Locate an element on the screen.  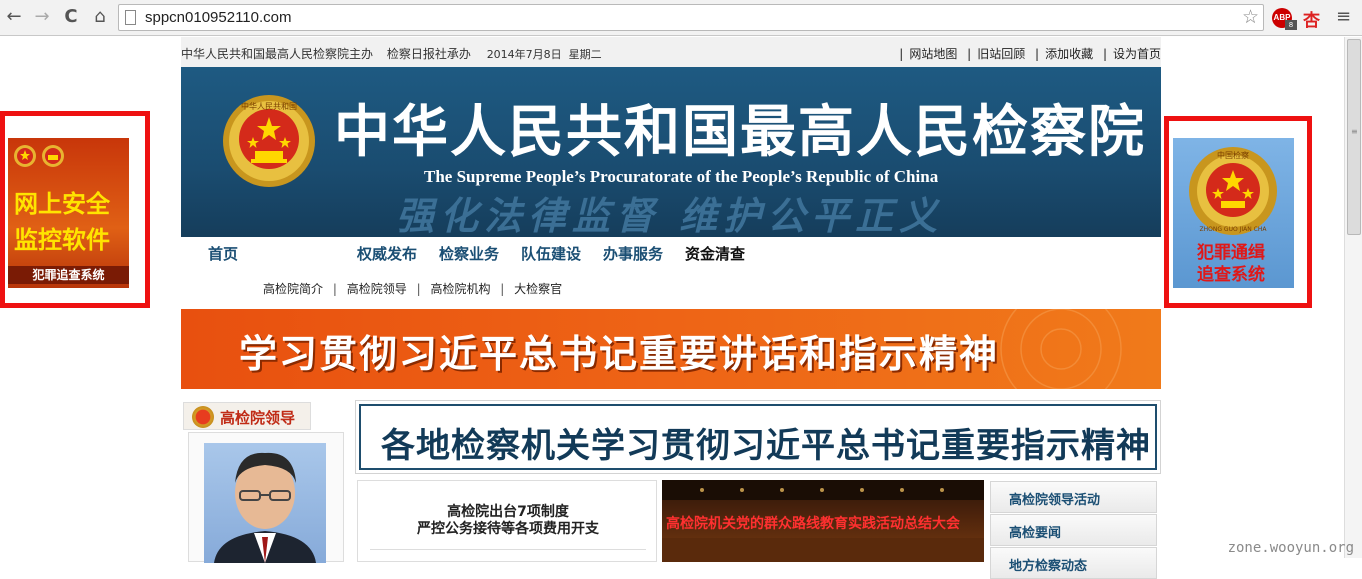
headline-banner: 各地检察机关学习贯彻习近平总书记重要指示精神 is located at coordinates (758, 437).